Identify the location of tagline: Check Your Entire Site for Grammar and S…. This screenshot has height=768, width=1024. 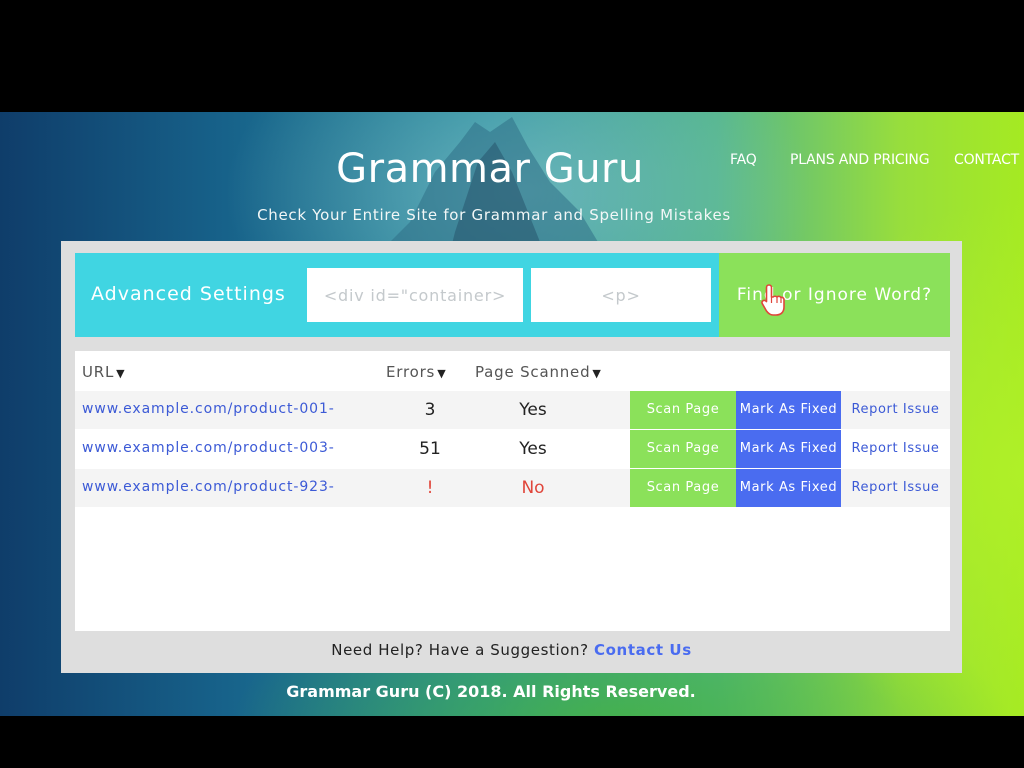
(494, 215).